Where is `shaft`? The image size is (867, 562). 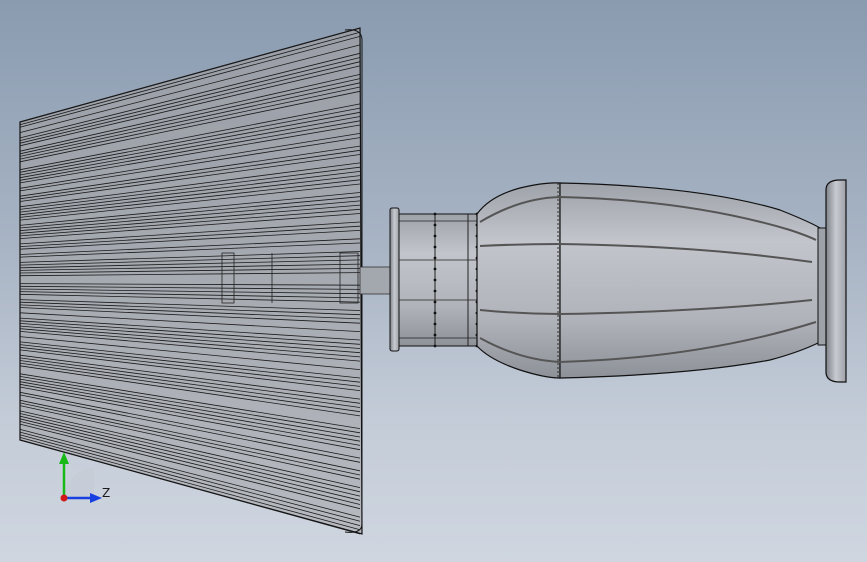 shaft is located at coordinates (376, 280).